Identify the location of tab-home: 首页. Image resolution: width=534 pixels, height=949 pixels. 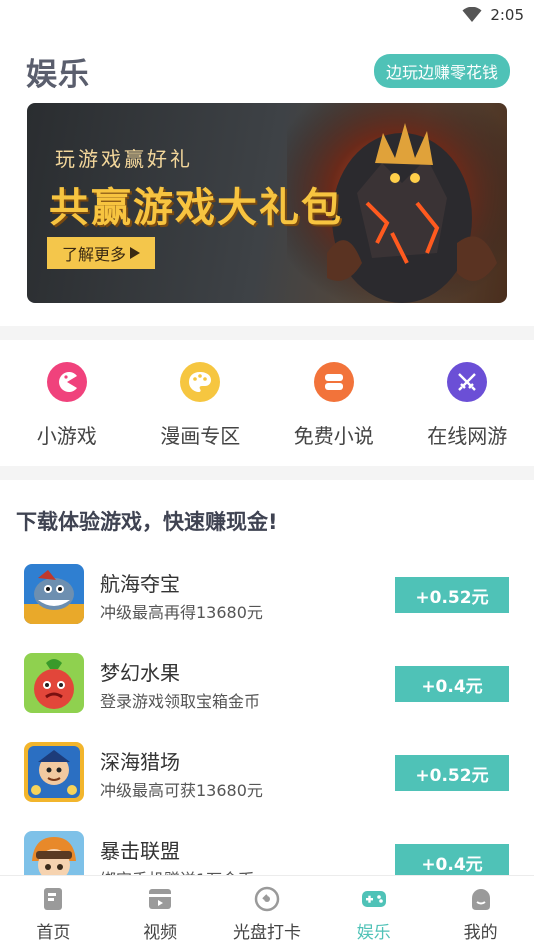
(53, 912).